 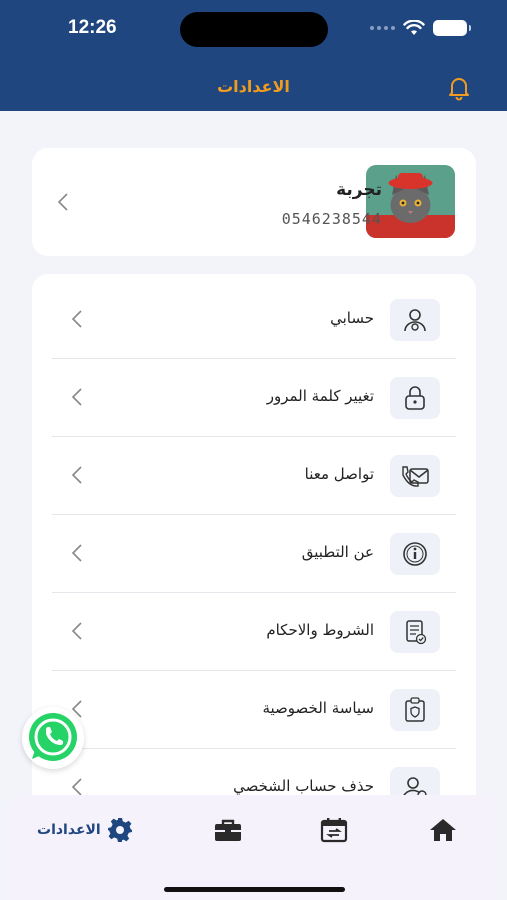 What do you see at coordinates (254, 29) in the screenshot?
I see `dynamic-island` at bounding box center [254, 29].